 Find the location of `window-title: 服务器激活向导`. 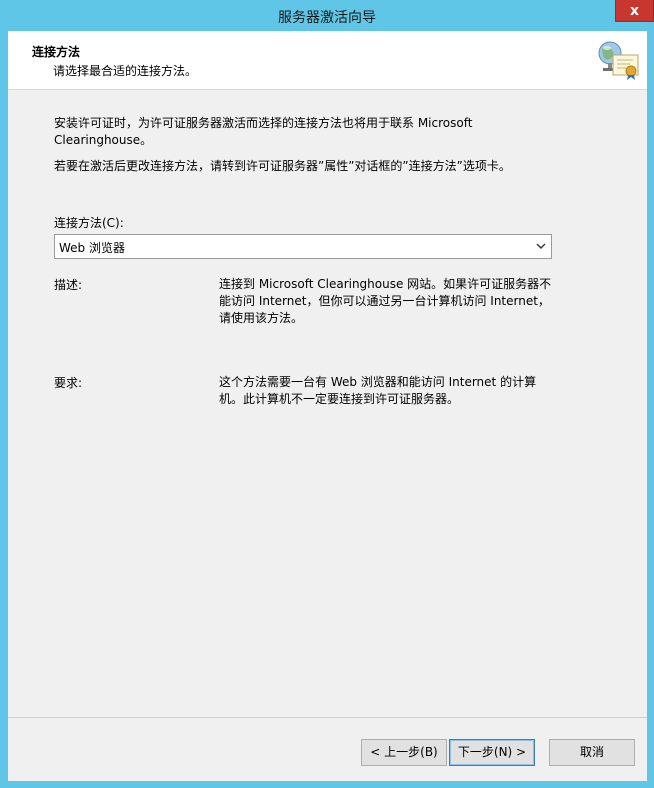

window-title: 服务器激活向导 is located at coordinates (327, 18).